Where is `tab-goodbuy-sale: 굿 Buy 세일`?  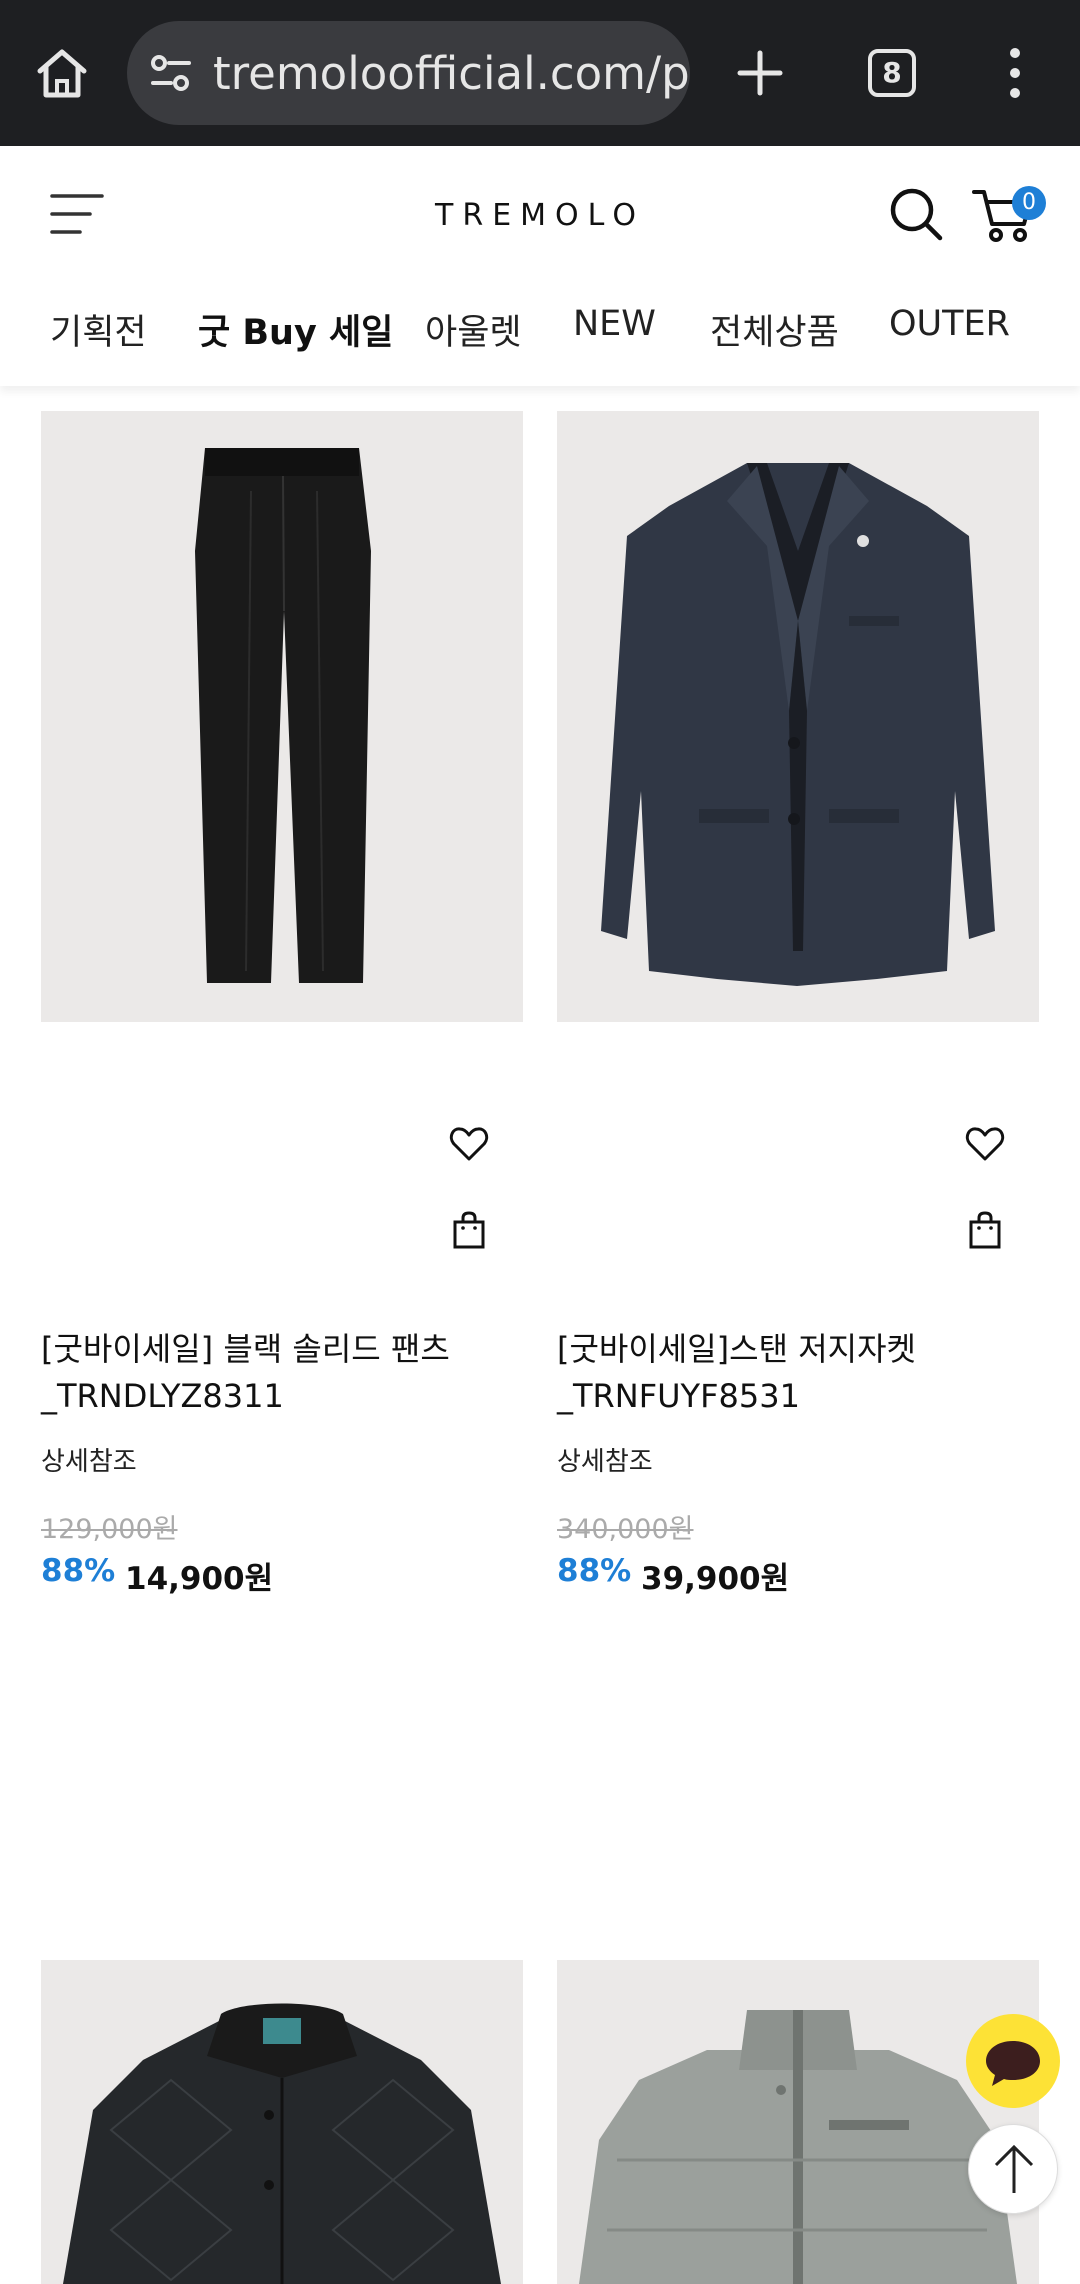 tab-goodbuy-sale: 굿 Buy 세일 is located at coordinates (295, 329).